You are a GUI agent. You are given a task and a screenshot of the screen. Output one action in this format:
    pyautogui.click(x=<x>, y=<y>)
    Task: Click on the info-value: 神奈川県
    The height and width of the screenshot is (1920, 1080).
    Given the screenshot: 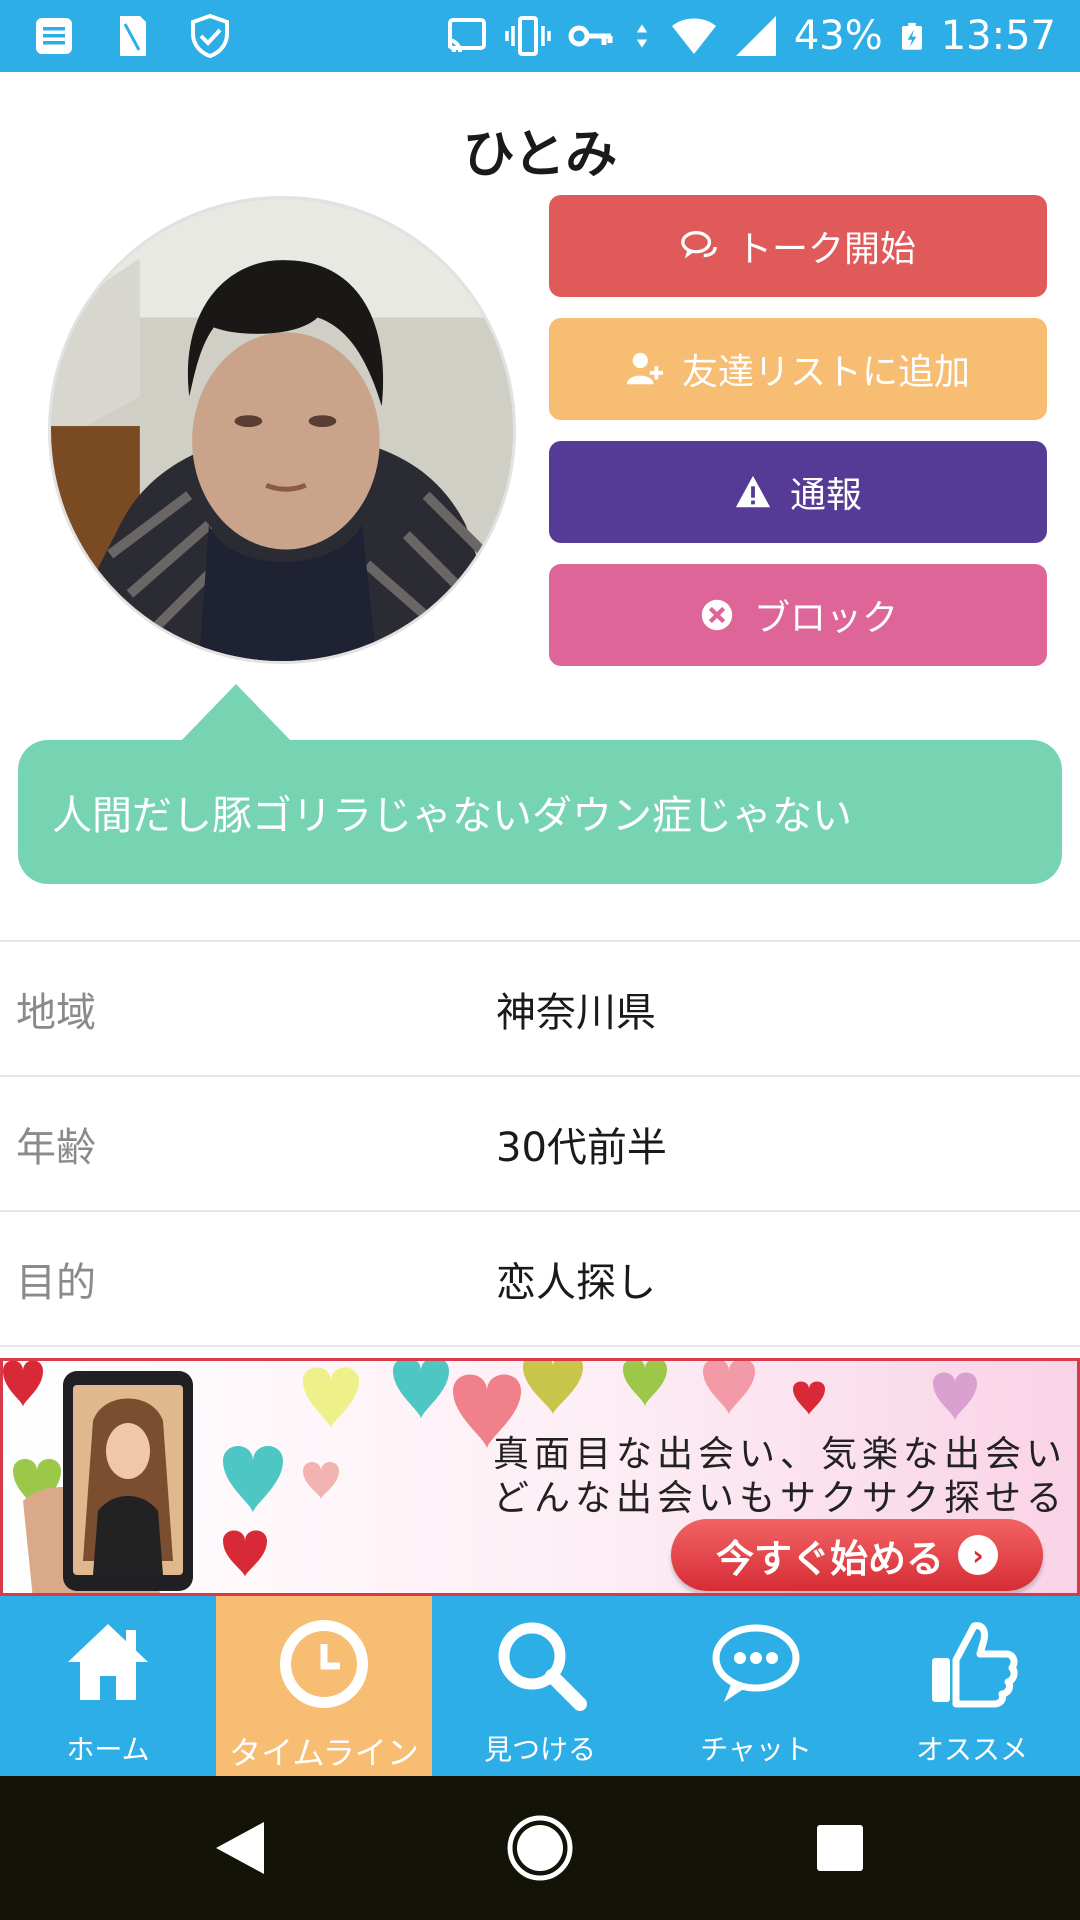 What is the action you would take?
    pyautogui.click(x=576, y=1012)
    